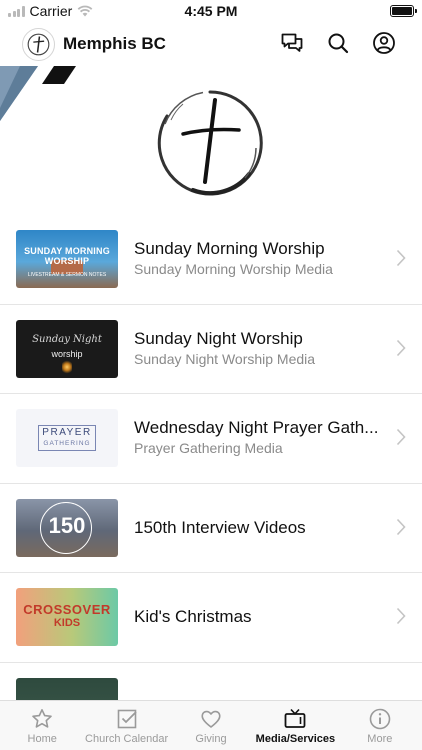 Image resolution: width=422 pixels, height=750 pixels. Describe the element at coordinates (208, 448) in the screenshot. I see `item-subtitle: Prayer Gathering Media` at that location.